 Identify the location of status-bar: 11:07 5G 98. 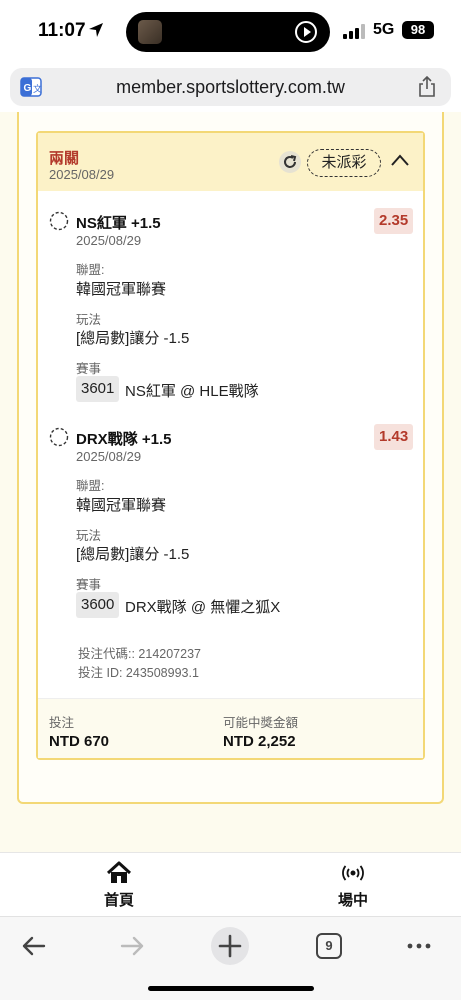
(230, 31).